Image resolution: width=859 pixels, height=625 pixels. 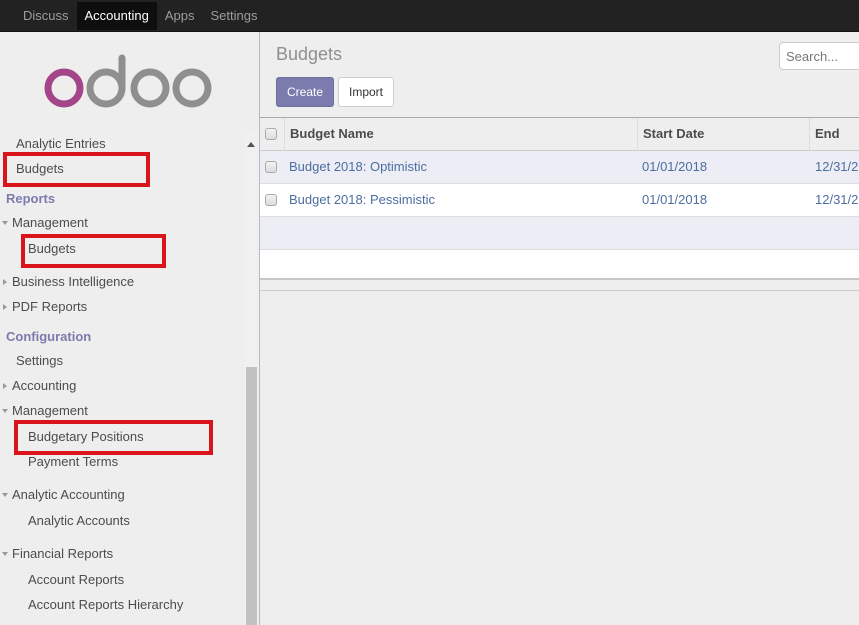 What do you see at coordinates (49, 336) in the screenshot?
I see `section-configuration: Configuration` at bounding box center [49, 336].